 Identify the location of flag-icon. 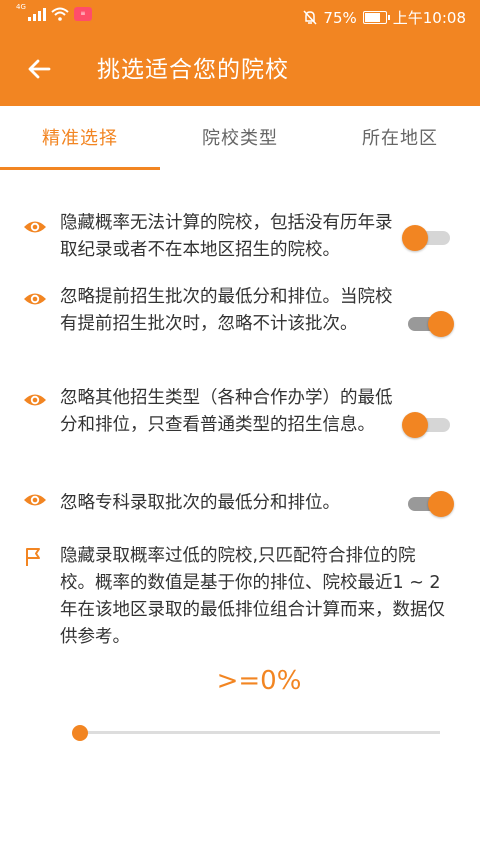
(33, 557).